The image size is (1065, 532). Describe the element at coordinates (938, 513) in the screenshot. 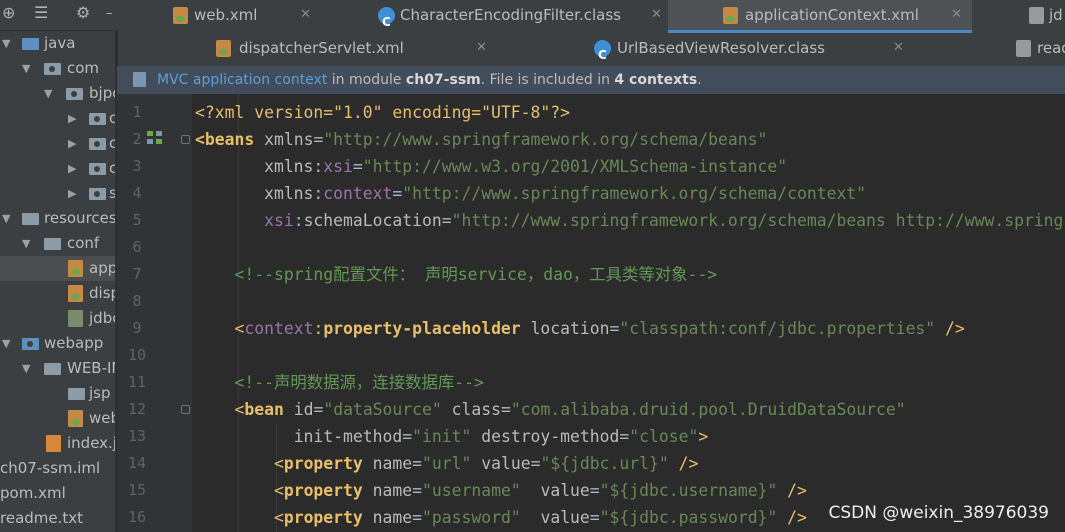

I see `csdn-watermark: CSDN @weixin_38976039` at that location.